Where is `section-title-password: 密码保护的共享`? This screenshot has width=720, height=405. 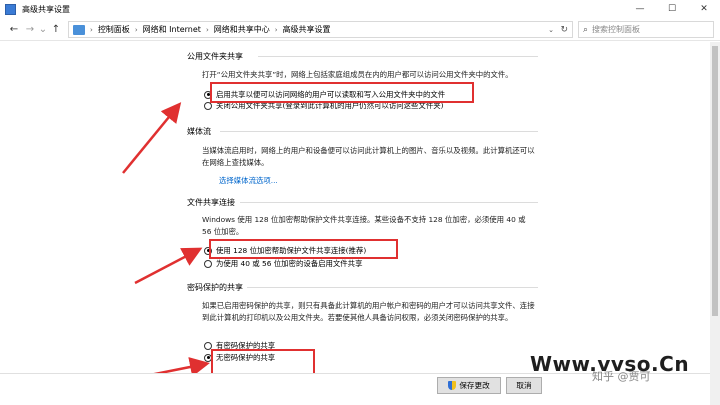
section-title-password: 密码保护的共享 is located at coordinates (215, 287).